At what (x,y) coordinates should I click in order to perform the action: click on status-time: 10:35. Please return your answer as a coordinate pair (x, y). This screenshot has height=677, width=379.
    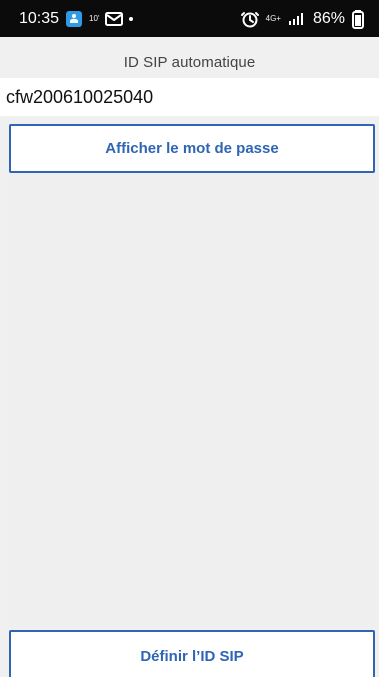
    Looking at the image, I should click on (39, 18).